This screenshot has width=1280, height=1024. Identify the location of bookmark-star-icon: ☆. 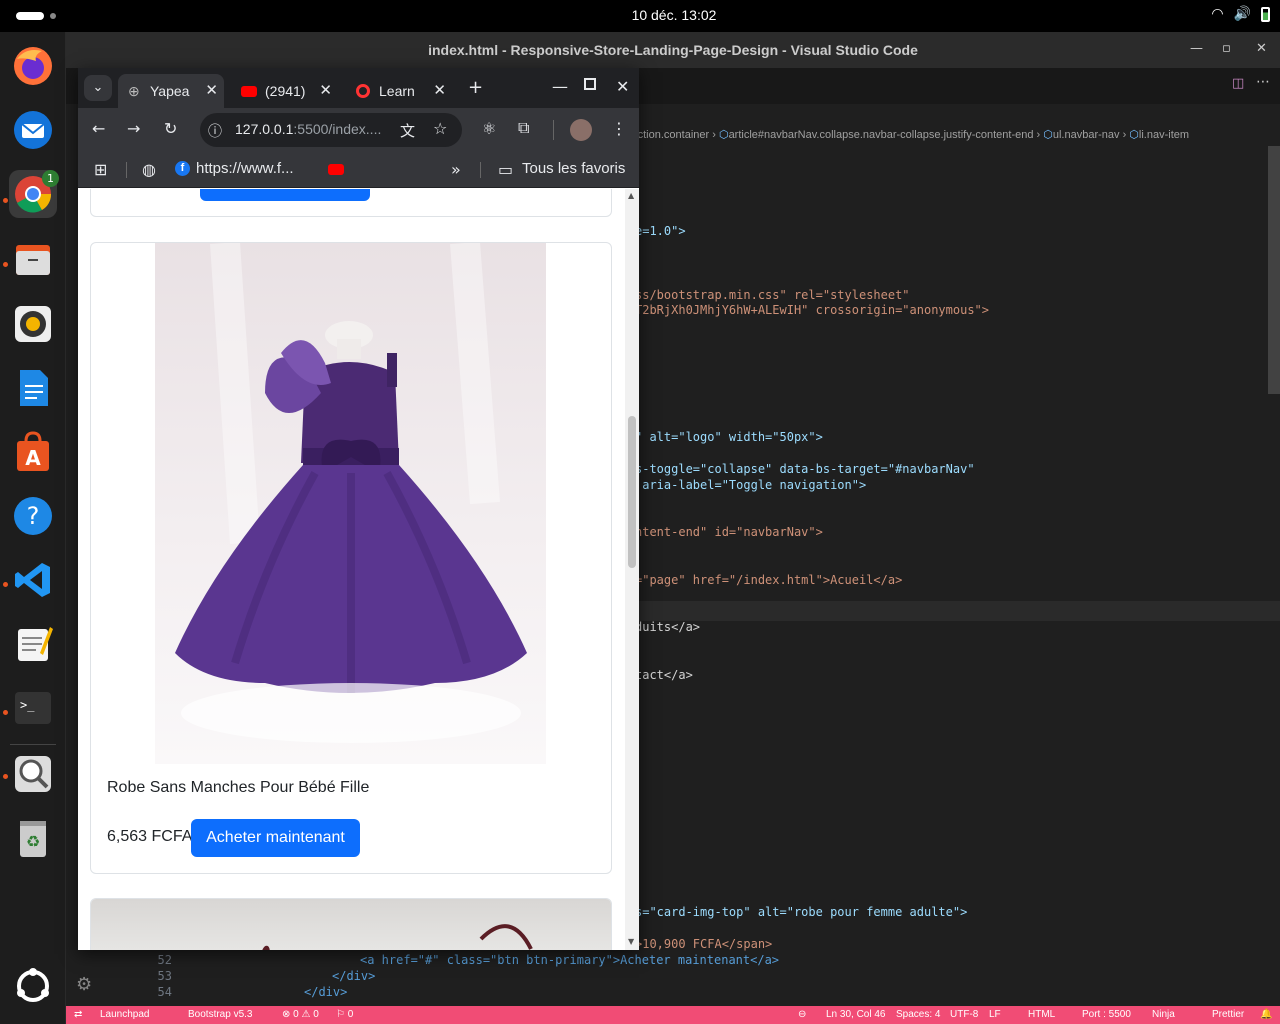
(440, 128).